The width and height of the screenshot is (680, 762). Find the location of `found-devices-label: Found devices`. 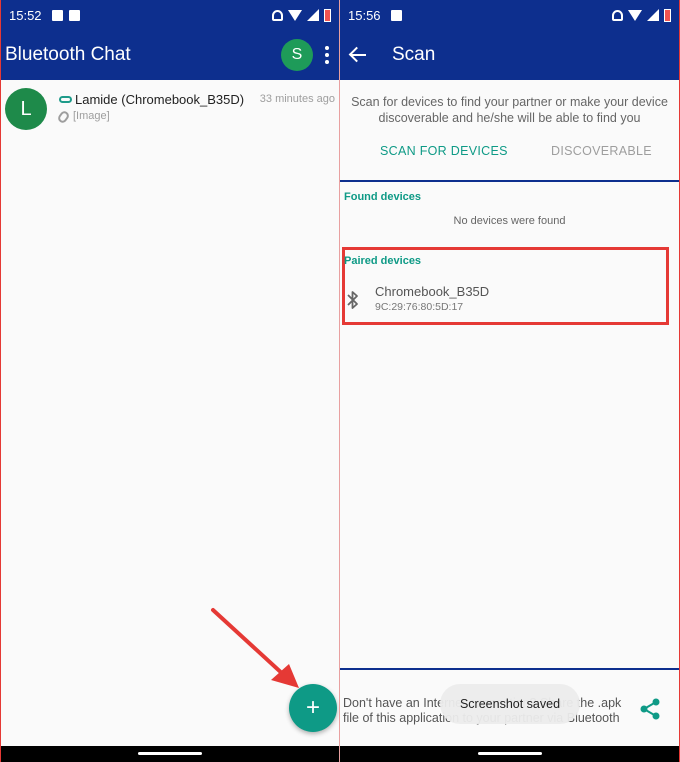

found-devices-label: Found devices is located at coordinates (383, 197).